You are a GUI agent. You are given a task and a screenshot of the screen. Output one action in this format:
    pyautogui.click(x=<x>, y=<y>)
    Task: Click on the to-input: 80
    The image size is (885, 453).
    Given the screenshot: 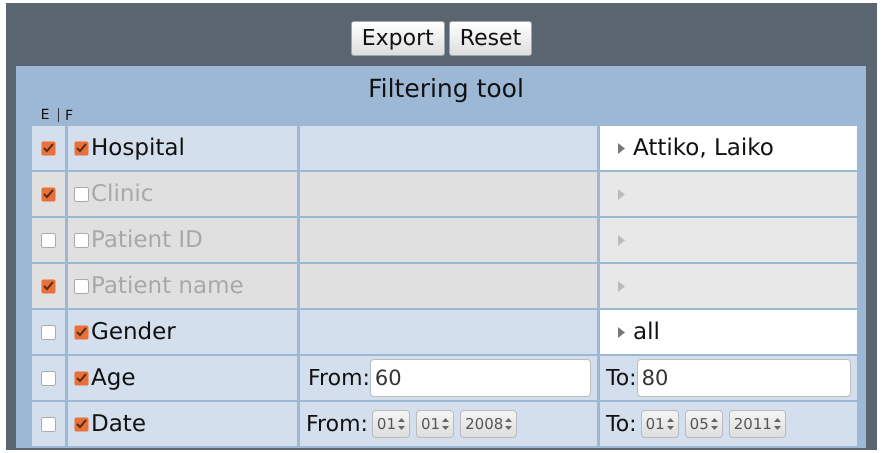 What is the action you would take?
    pyautogui.click(x=743, y=378)
    